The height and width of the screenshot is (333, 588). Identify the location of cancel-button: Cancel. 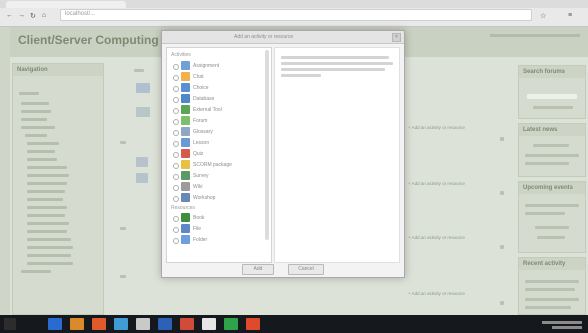
(306, 269).